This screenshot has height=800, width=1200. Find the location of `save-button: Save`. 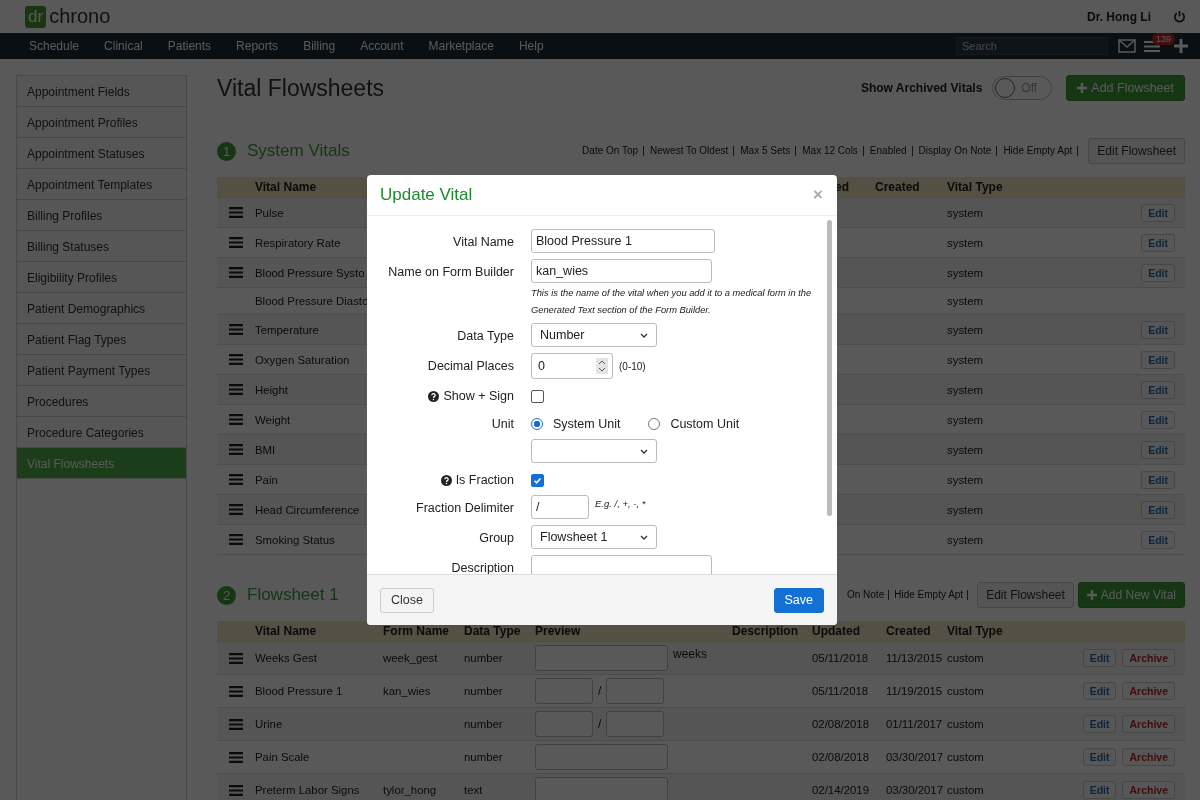

save-button: Save is located at coordinates (798, 600).